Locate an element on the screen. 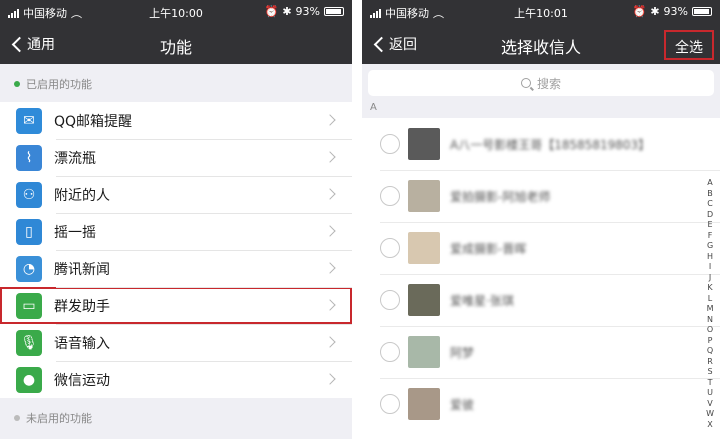  index-letter: W is located at coordinates (710, 414).